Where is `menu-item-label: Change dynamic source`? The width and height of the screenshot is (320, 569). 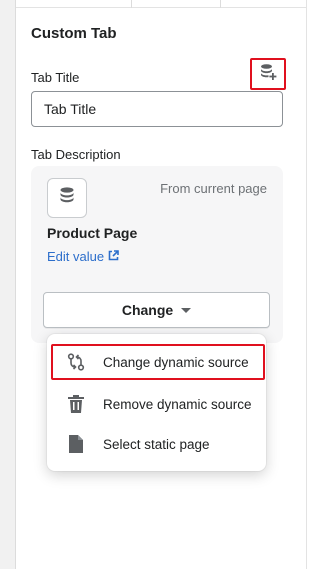
menu-item-label: Change dynamic source is located at coordinates (176, 362).